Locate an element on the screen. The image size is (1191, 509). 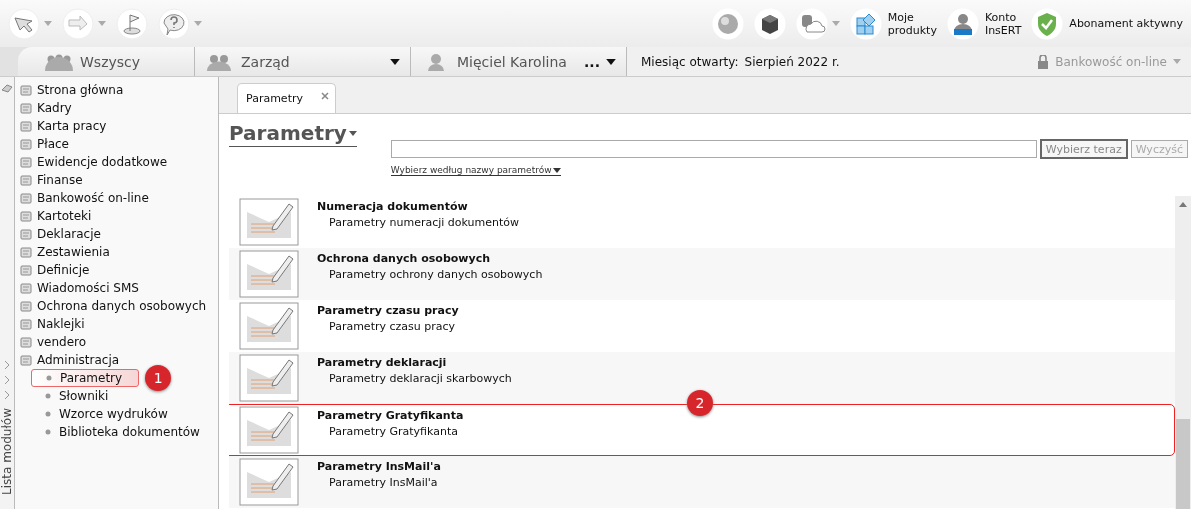
cube-icon is located at coordinates (769, 23).